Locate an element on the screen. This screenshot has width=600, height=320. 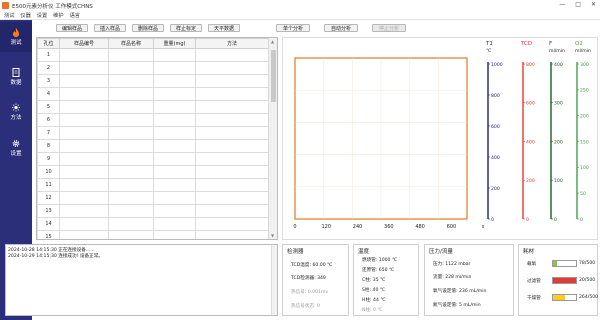
table-row: 15 is located at coordinates (153, 234).